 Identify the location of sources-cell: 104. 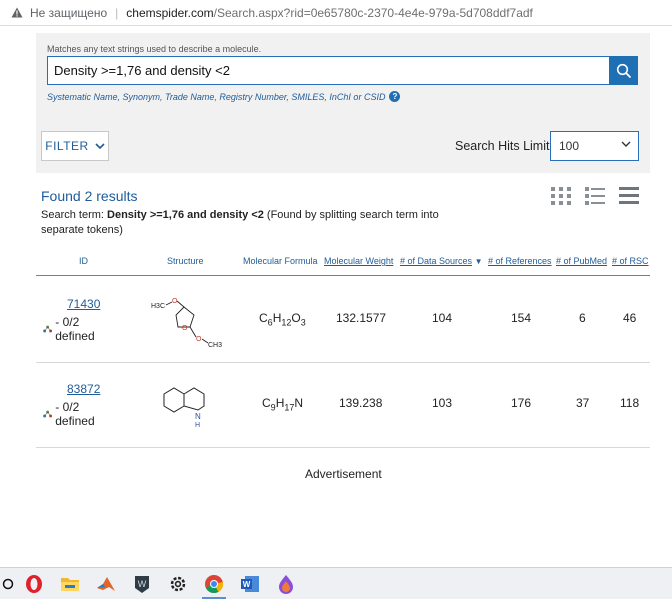
(442, 318).